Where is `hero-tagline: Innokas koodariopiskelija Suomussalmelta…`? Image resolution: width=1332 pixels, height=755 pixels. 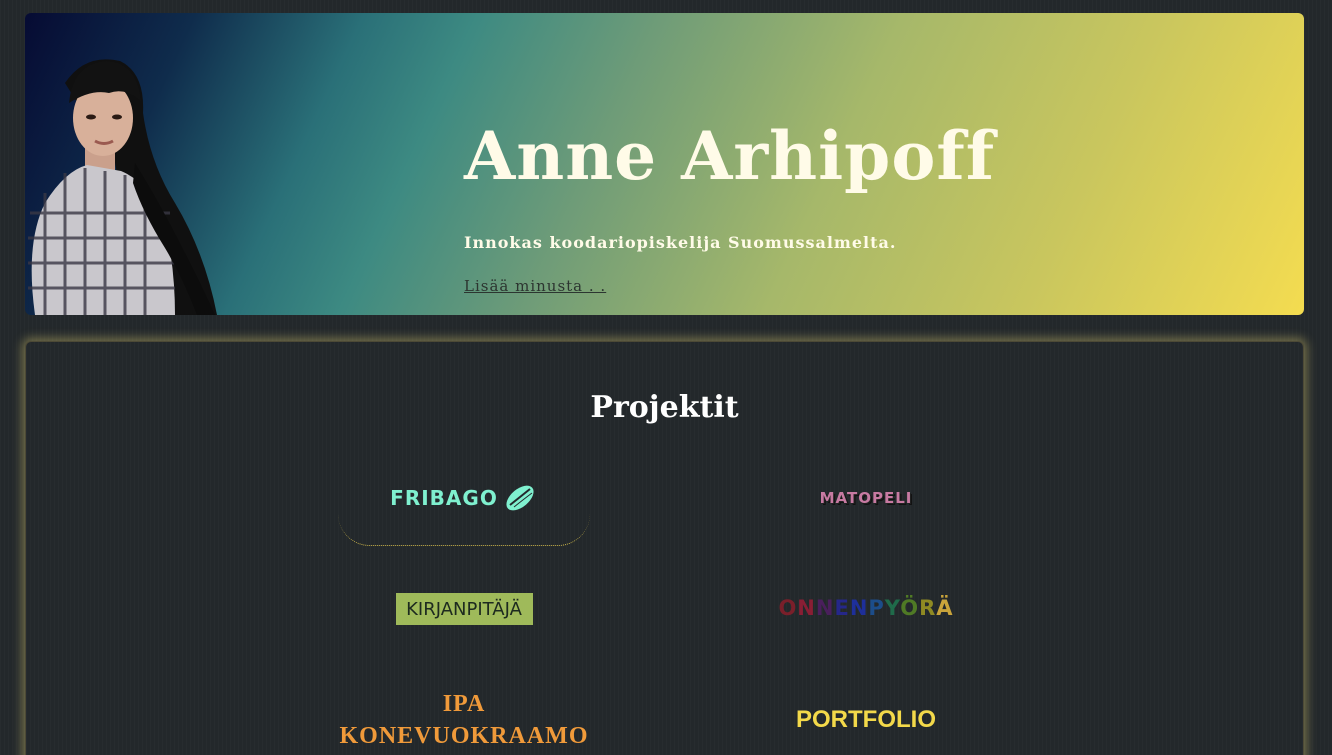
hero-tagline: Innokas koodariopiskelija Suomussalmelta… is located at coordinates (680, 242).